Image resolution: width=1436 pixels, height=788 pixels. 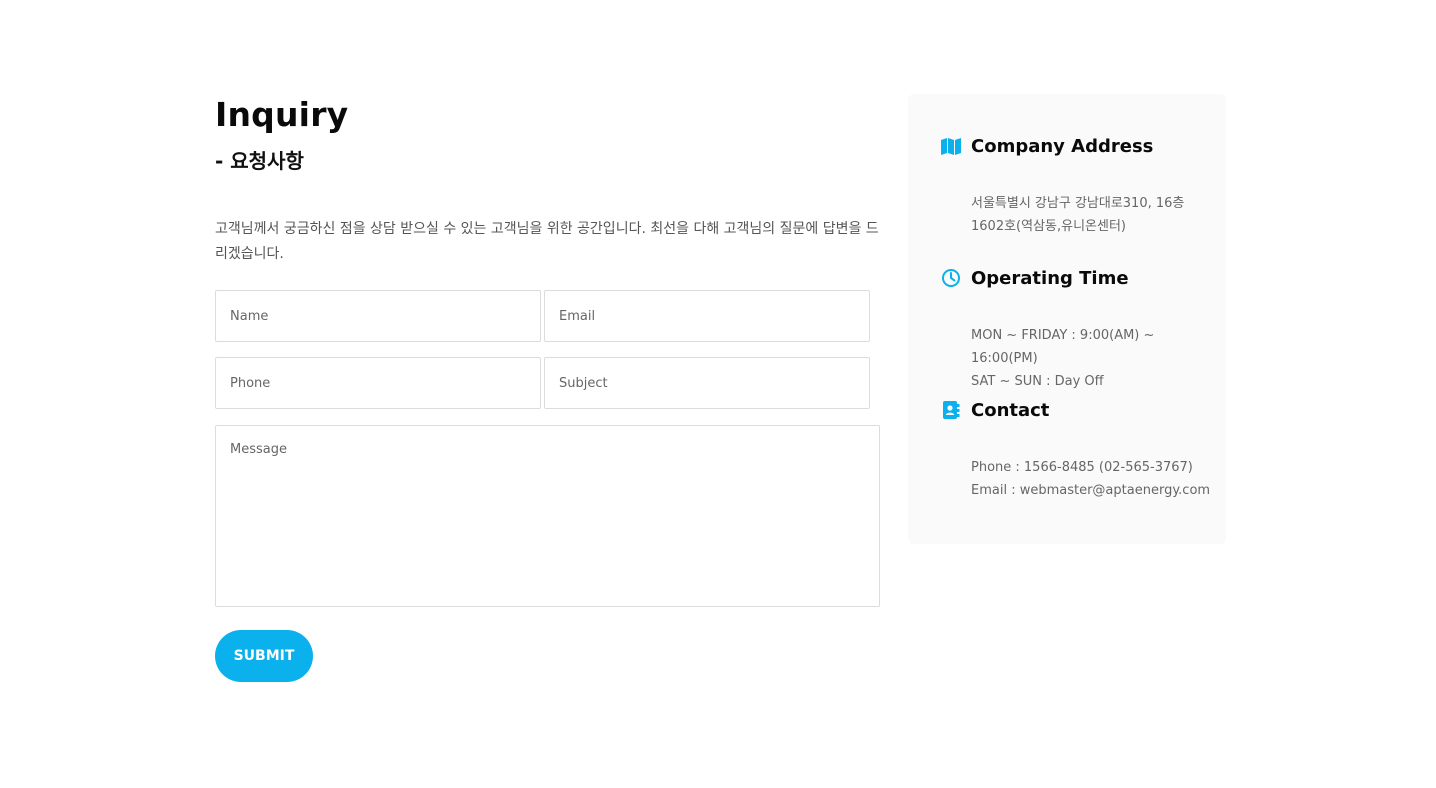 What do you see at coordinates (951, 410) in the screenshot?
I see `contact-book-icon` at bounding box center [951, 410].